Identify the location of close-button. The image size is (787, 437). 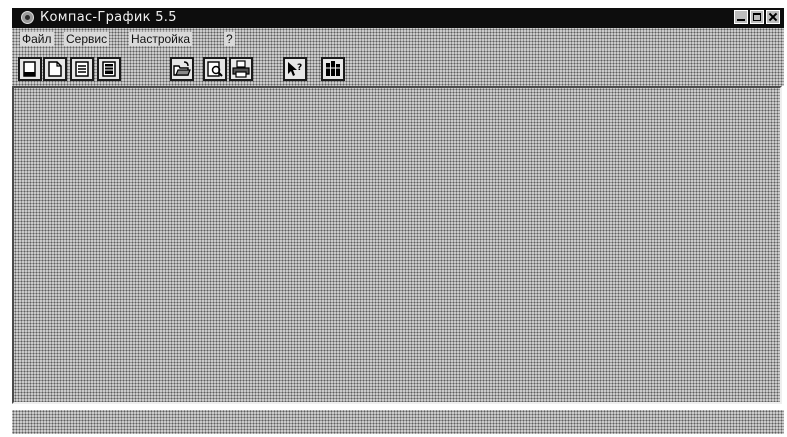
(773, 17).